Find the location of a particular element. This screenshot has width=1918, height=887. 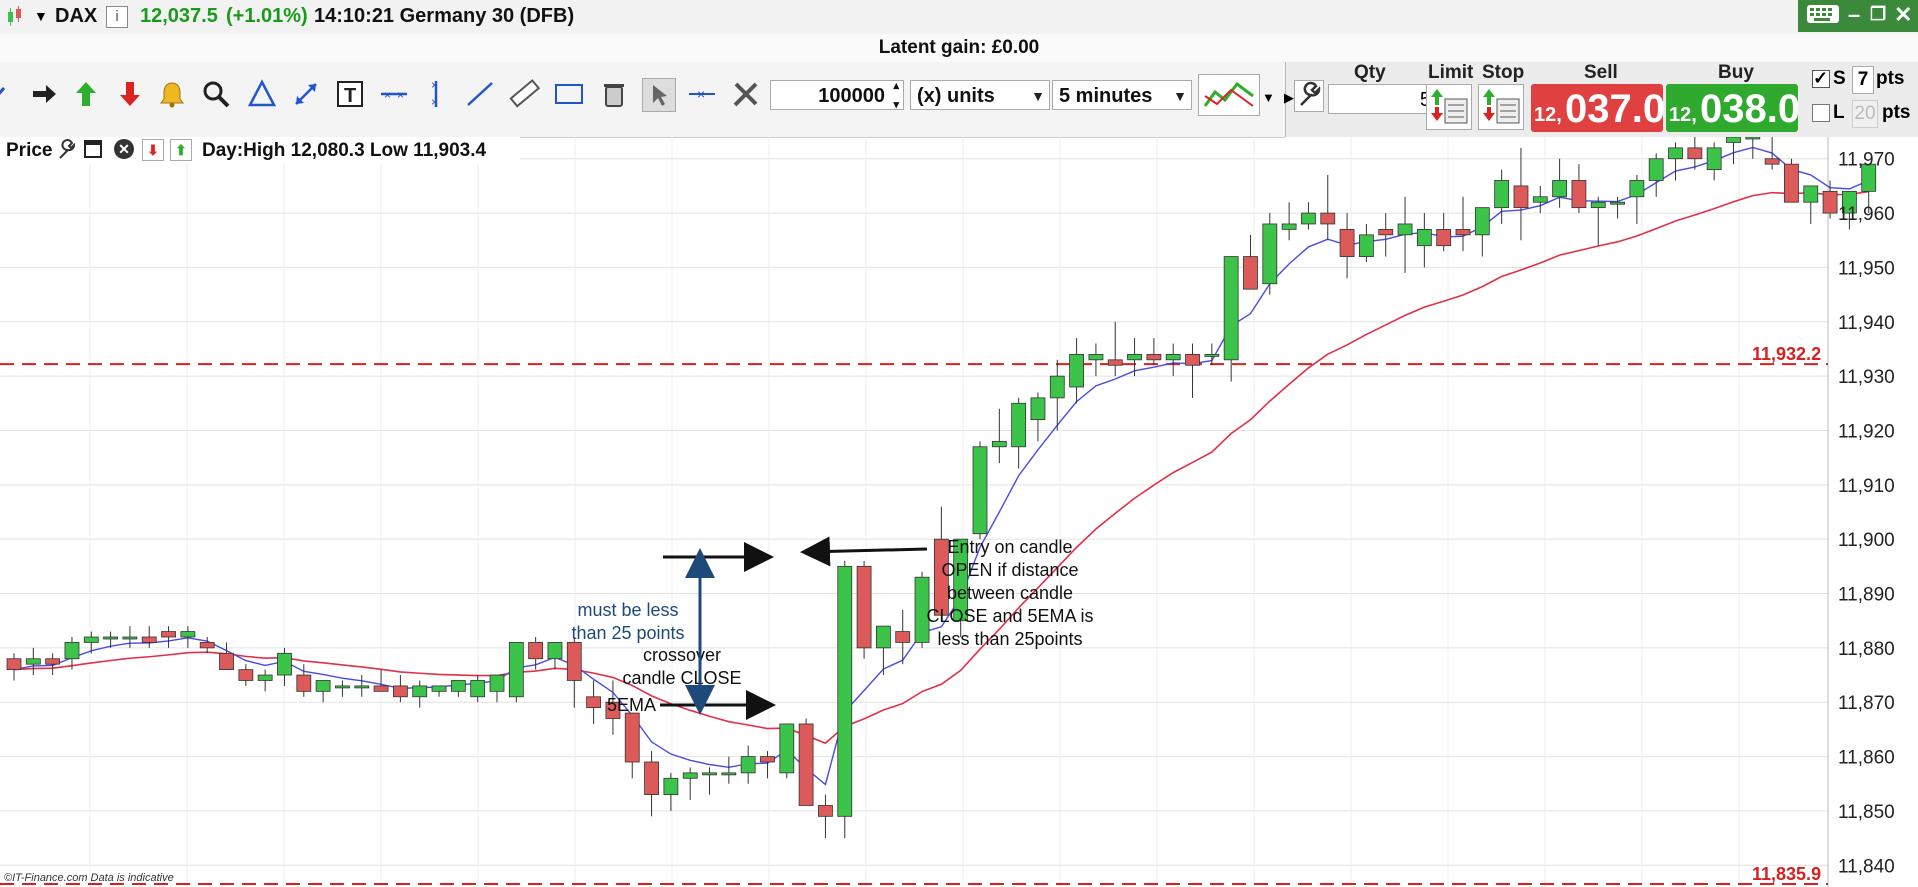

pointer-icon is located at coordinates (659, 95).